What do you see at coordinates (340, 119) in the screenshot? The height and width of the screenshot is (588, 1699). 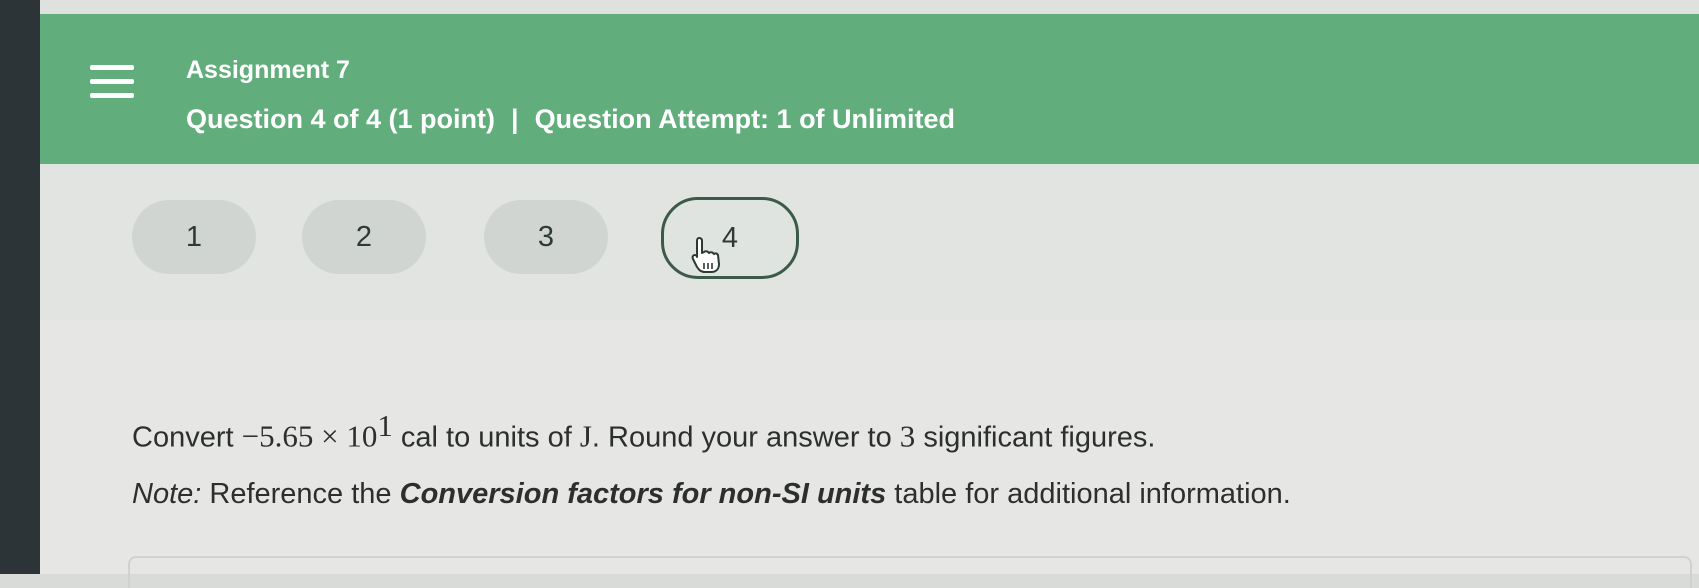 I see `question-position: Question 4 of 4 (1 point)` at bounding box center [340, 119].